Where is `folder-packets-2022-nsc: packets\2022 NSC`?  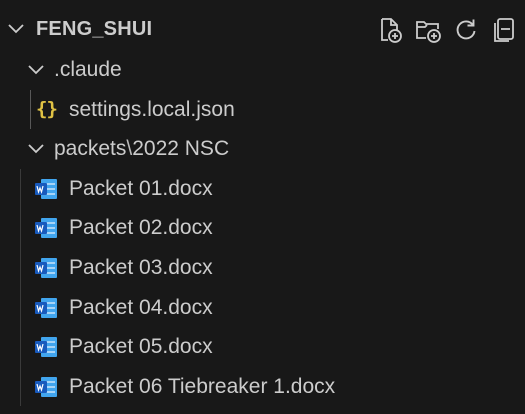
folder-packets-2022-nsc: packets\2022 NSC is located at coordinates (262, 149).